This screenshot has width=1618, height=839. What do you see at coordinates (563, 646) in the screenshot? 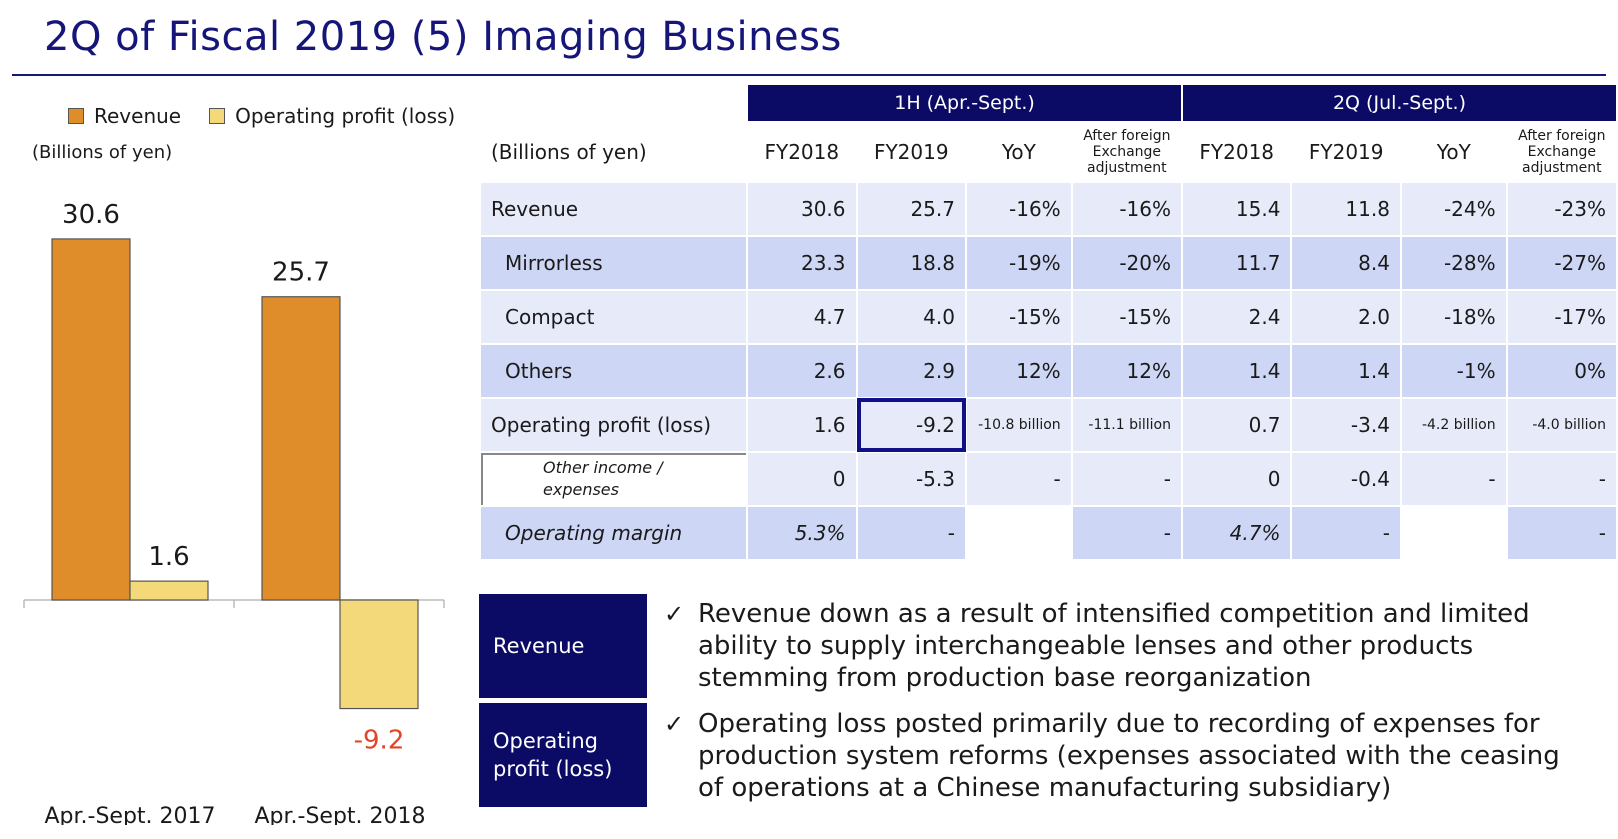
I see `note-label-revenue: Revenue` at bounding box center [563, 646].